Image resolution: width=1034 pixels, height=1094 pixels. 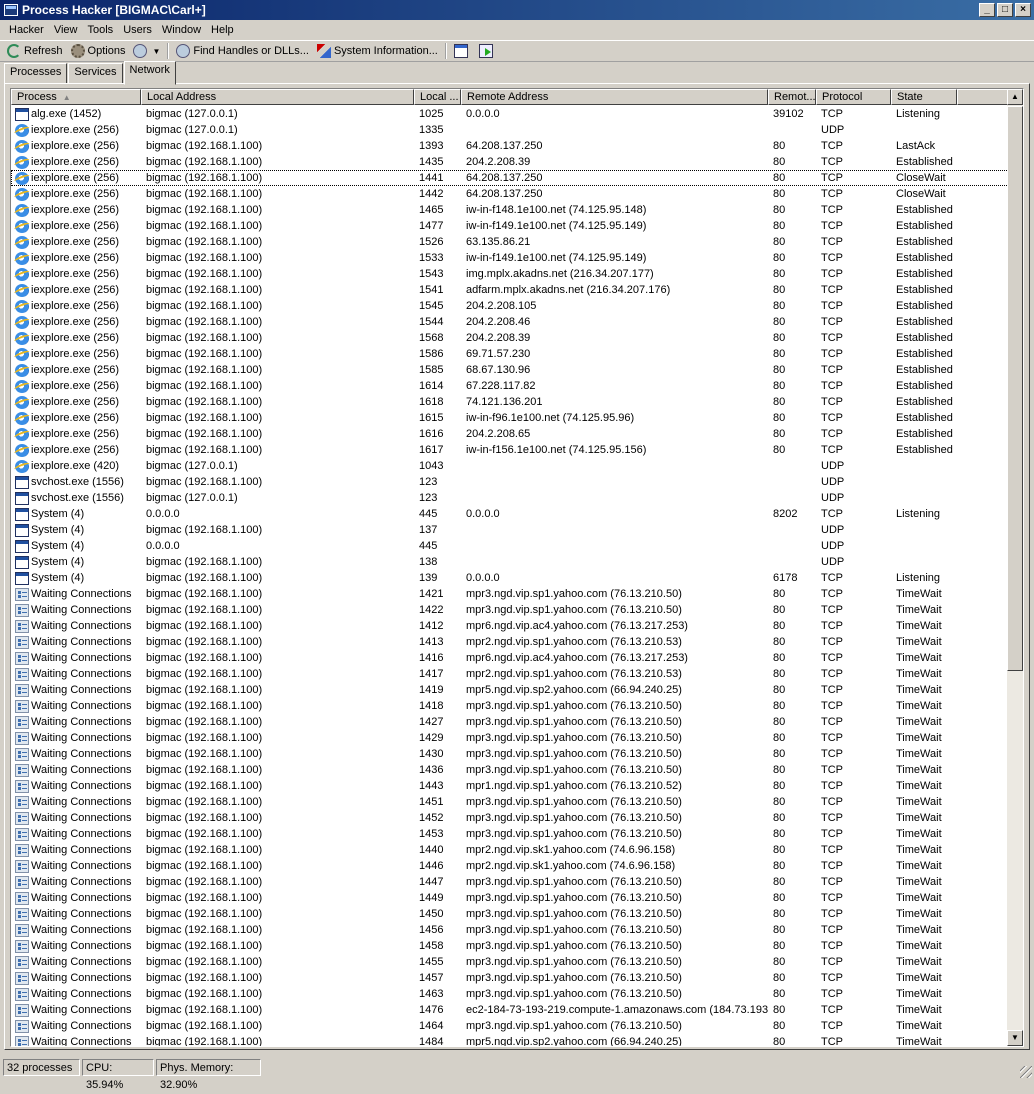 What do you see at coordinates (431, 674) in the screenshot?
I see `cell-local-port: 1417` at bounding box center [431, 674].